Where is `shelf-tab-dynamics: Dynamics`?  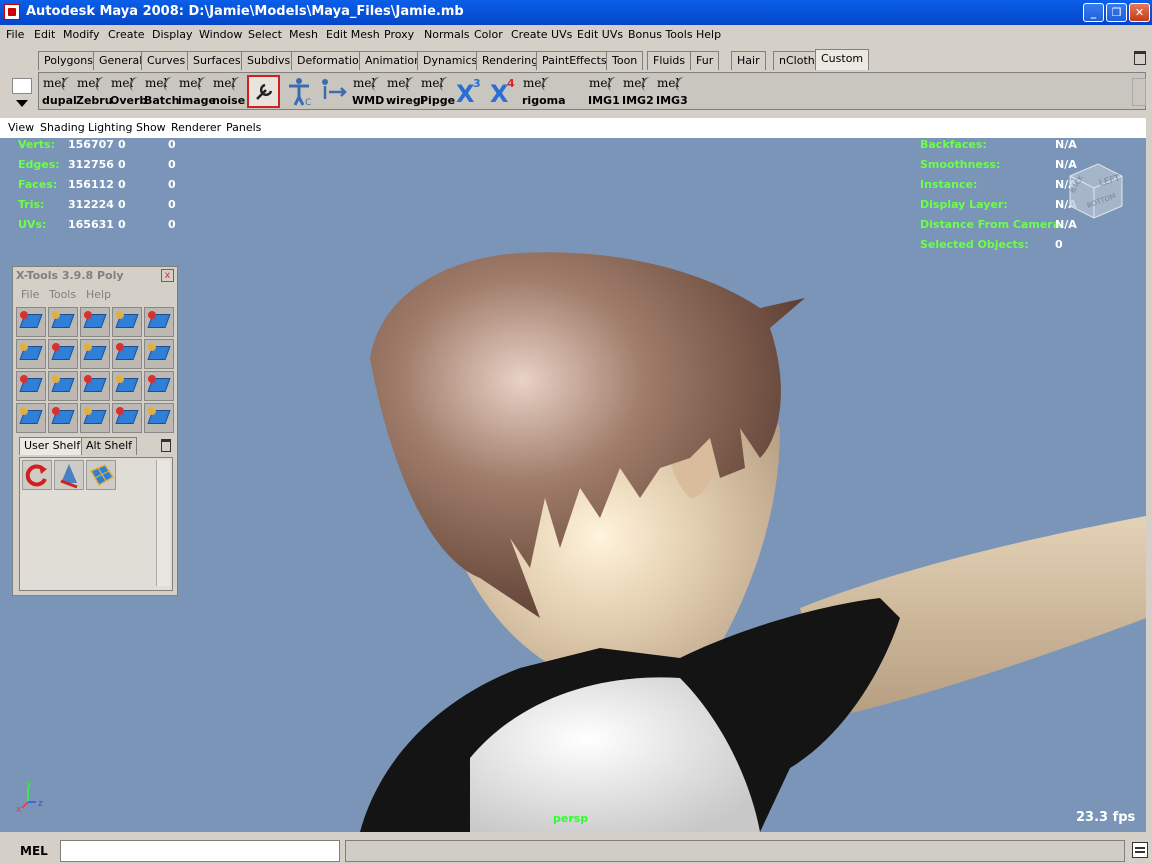 shelf-tab-dynamics: Dynamics is located at coordinates (450, 60).